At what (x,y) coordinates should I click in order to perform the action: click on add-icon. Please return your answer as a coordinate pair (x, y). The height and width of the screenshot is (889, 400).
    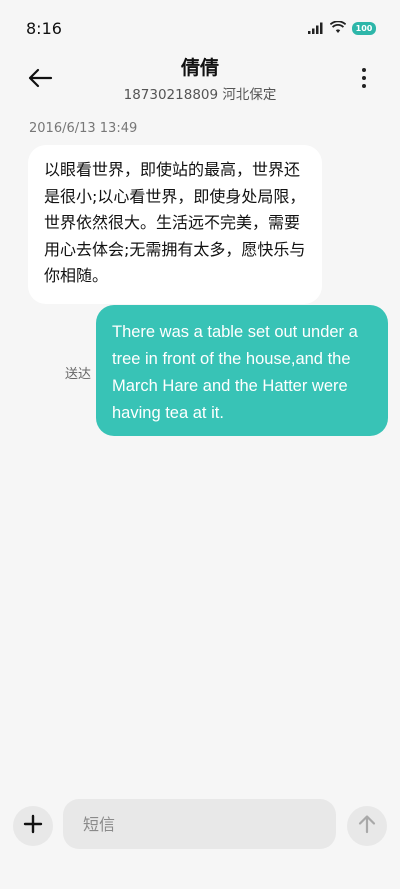
    Looking at the image, I should click on (33, 826).